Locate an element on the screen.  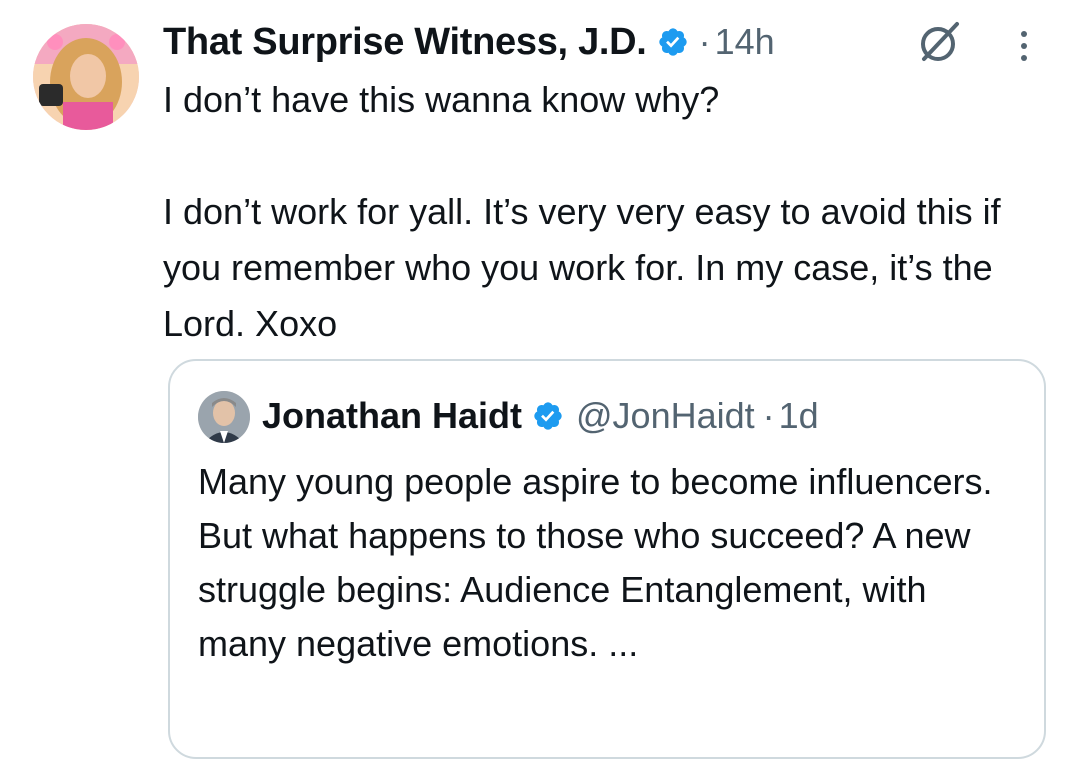
quoted-author-name: Jonathan Haidt is located at coordinates (392, 416).